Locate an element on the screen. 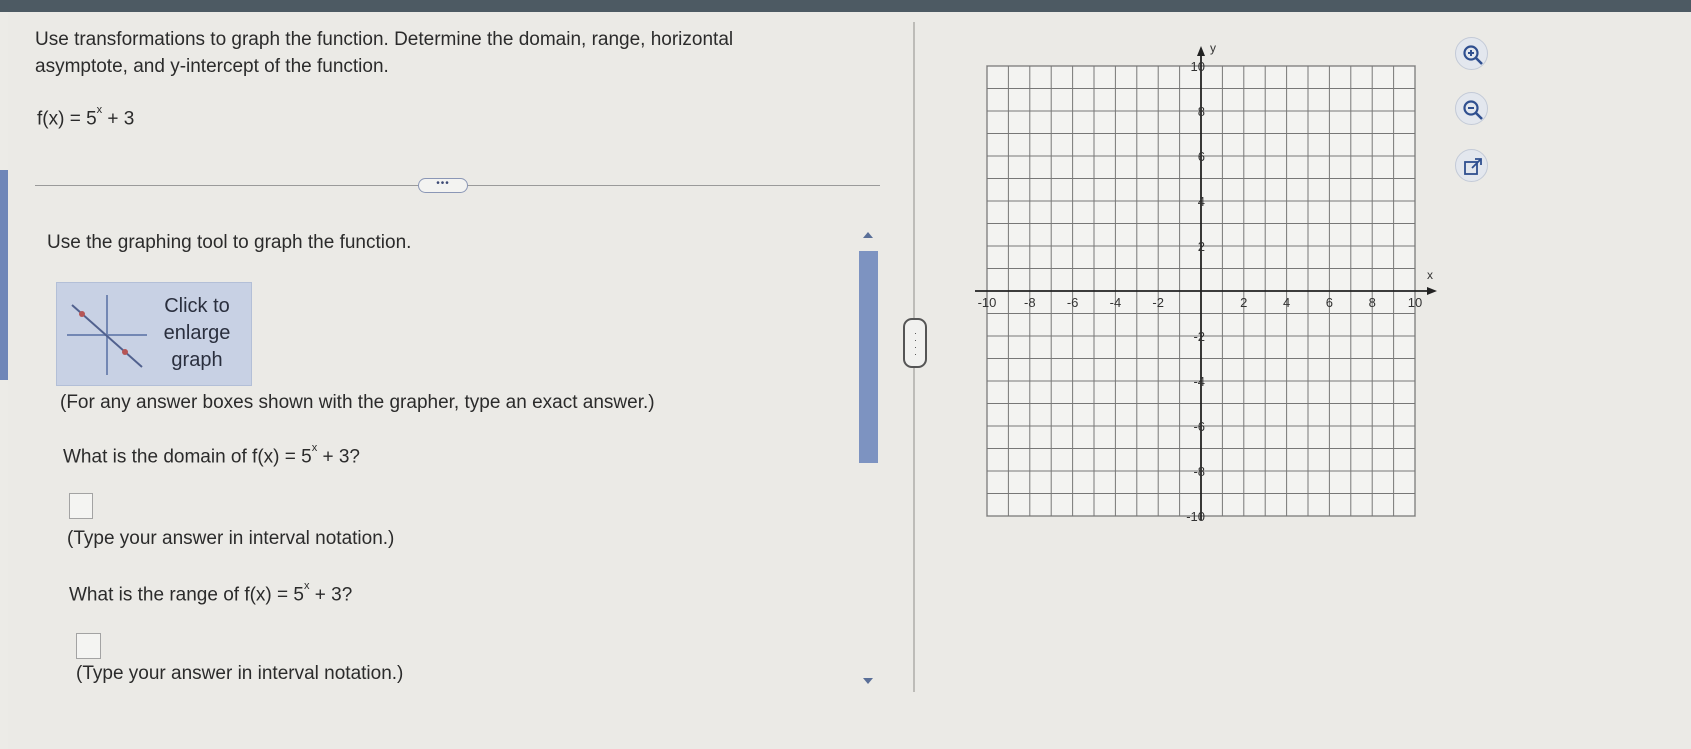 This screenshot has width=1691, height=749. zoom-out-button is located at coordinates (1471, 108).